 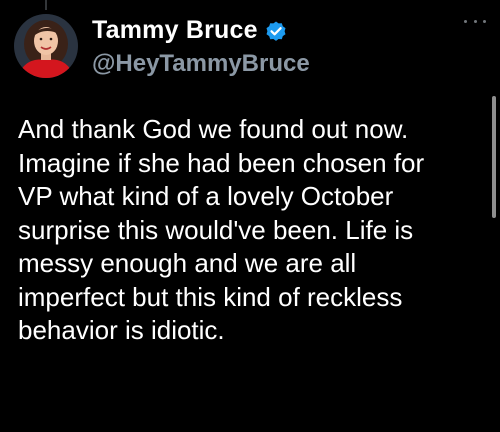 What do you see at coordinates (121, 330) in the screenshot?
I see `tweet-text-line: behavior is idiotic.` at bounding box center [121, 330].